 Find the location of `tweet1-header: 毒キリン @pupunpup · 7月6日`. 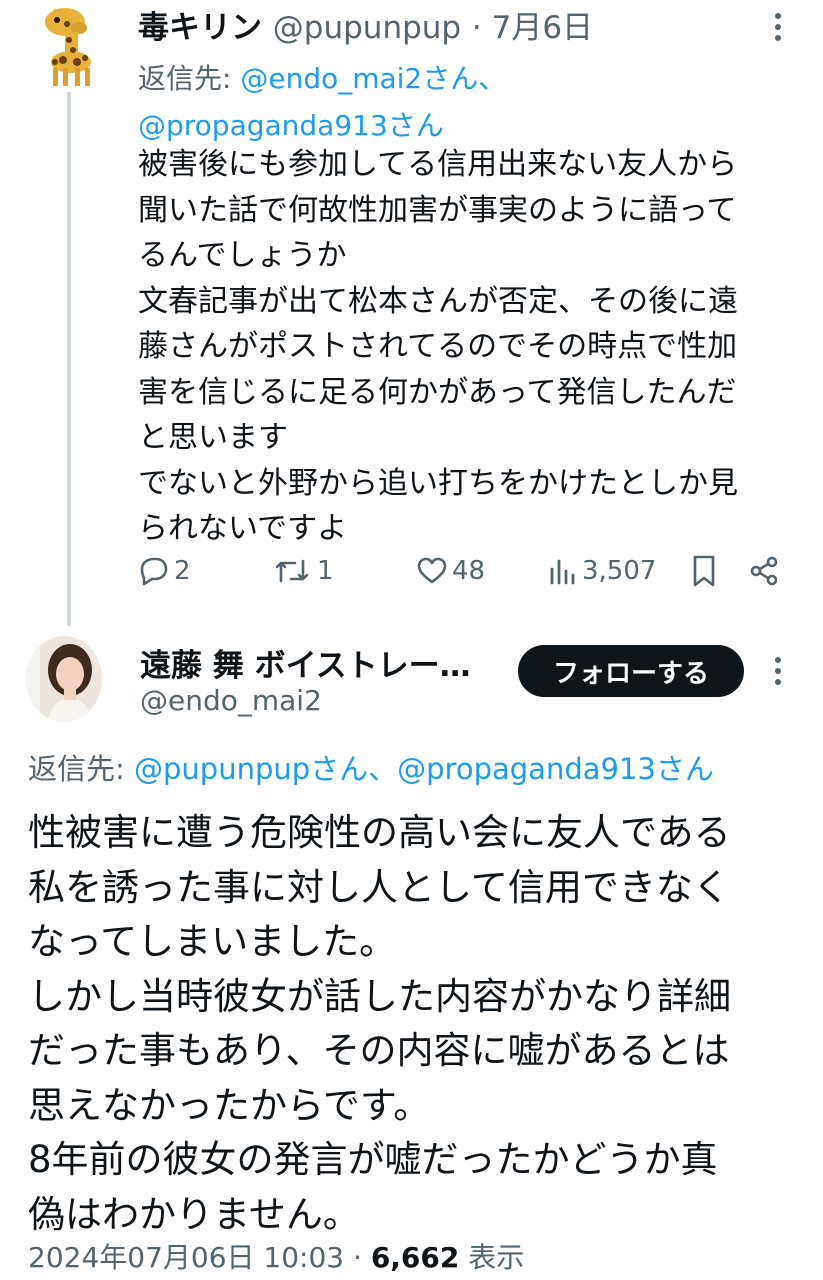

tweet1-header: 毒キリン @pupunpup · 7月6日 is located at coordinates (365, 24).